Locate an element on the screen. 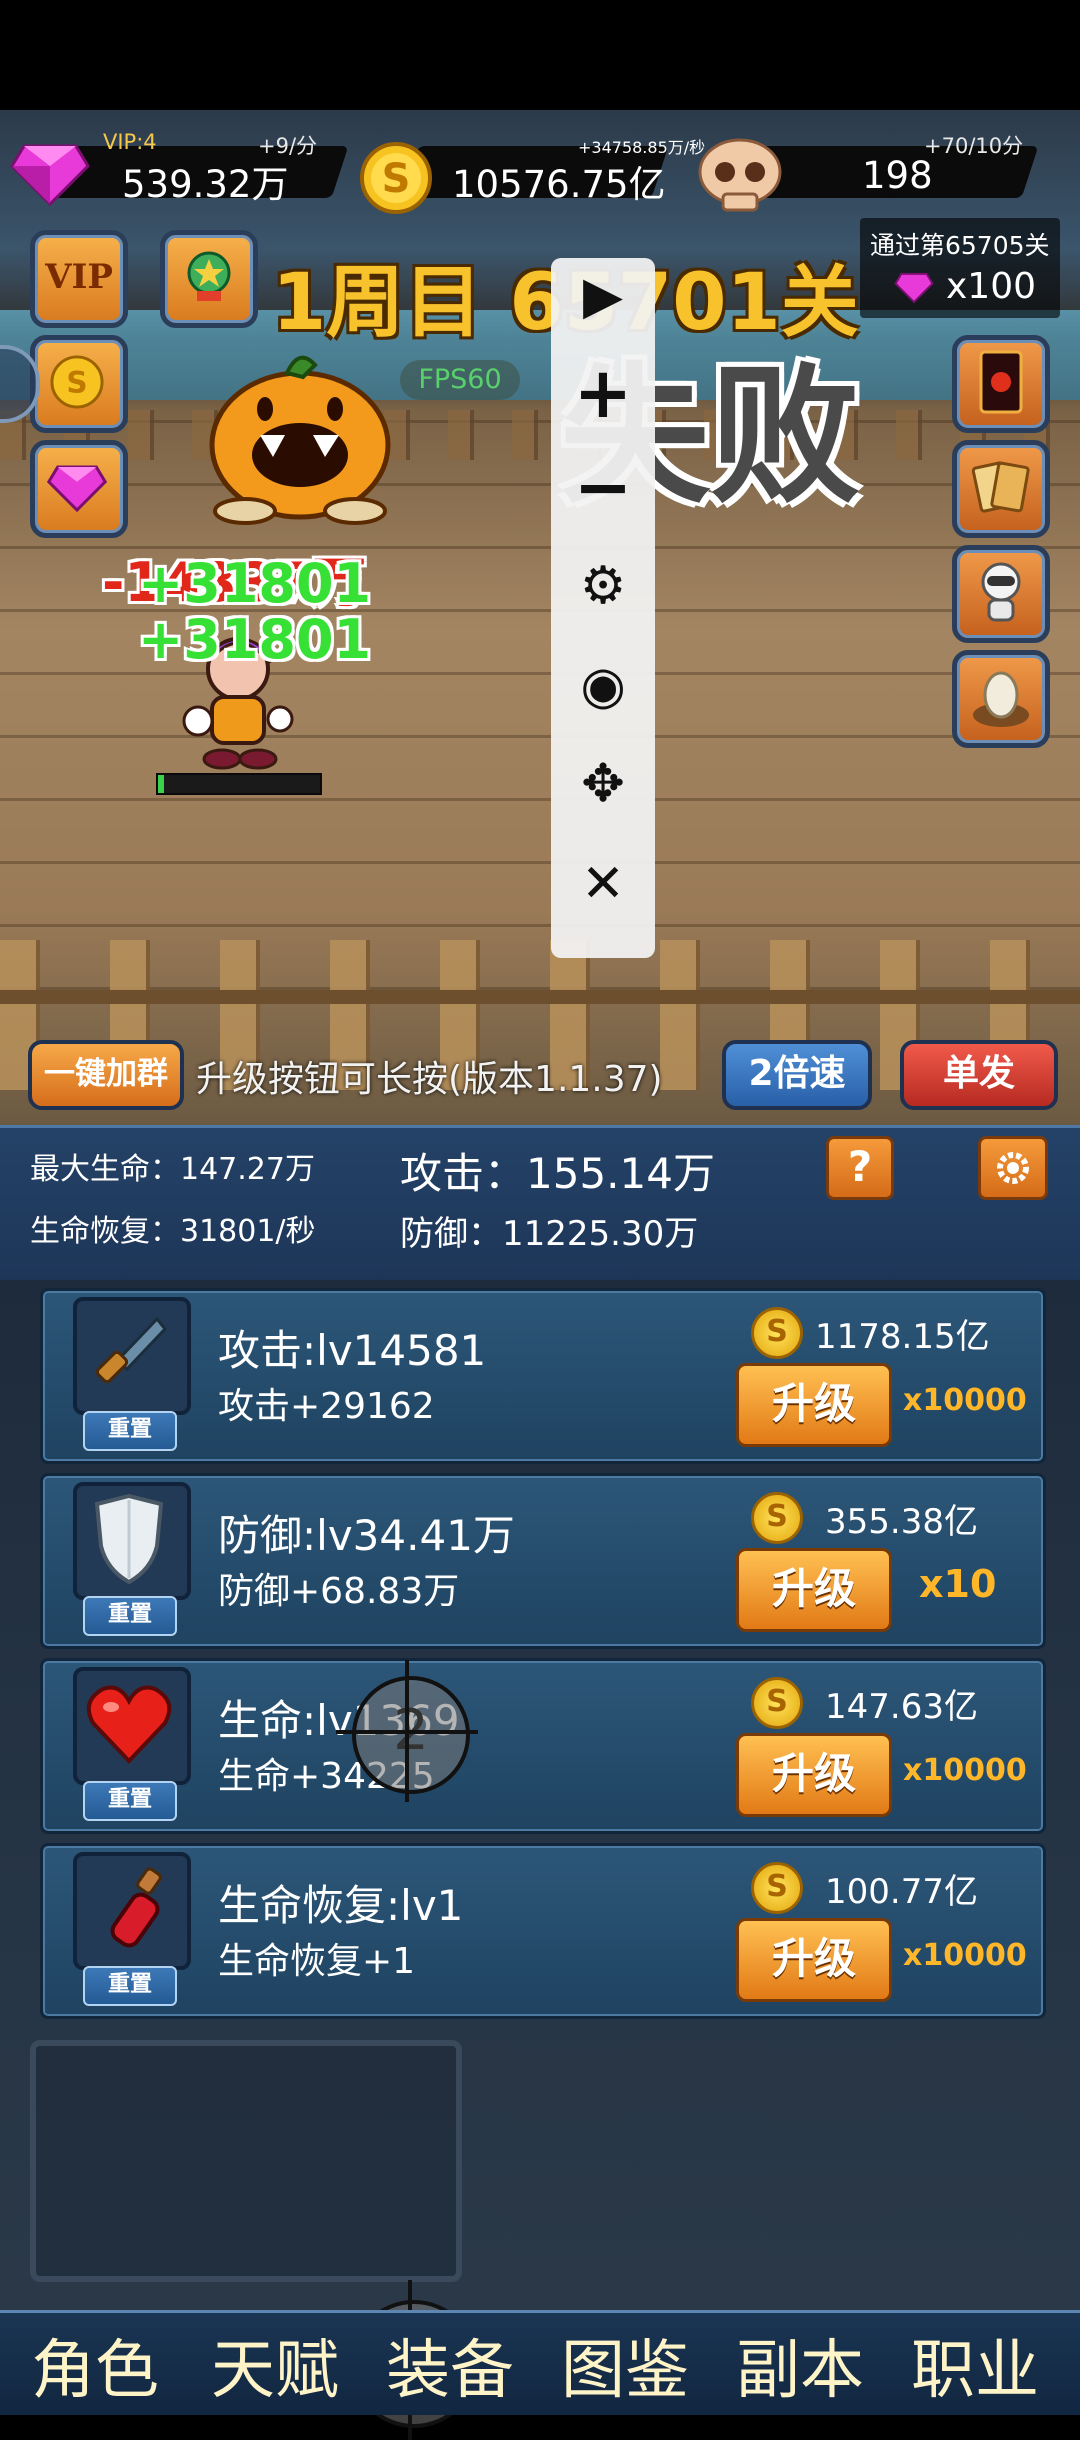 Image resolution: width=1080 pixels, height=2440 pixels. potion-icon is located at coordinates (136, 1907).